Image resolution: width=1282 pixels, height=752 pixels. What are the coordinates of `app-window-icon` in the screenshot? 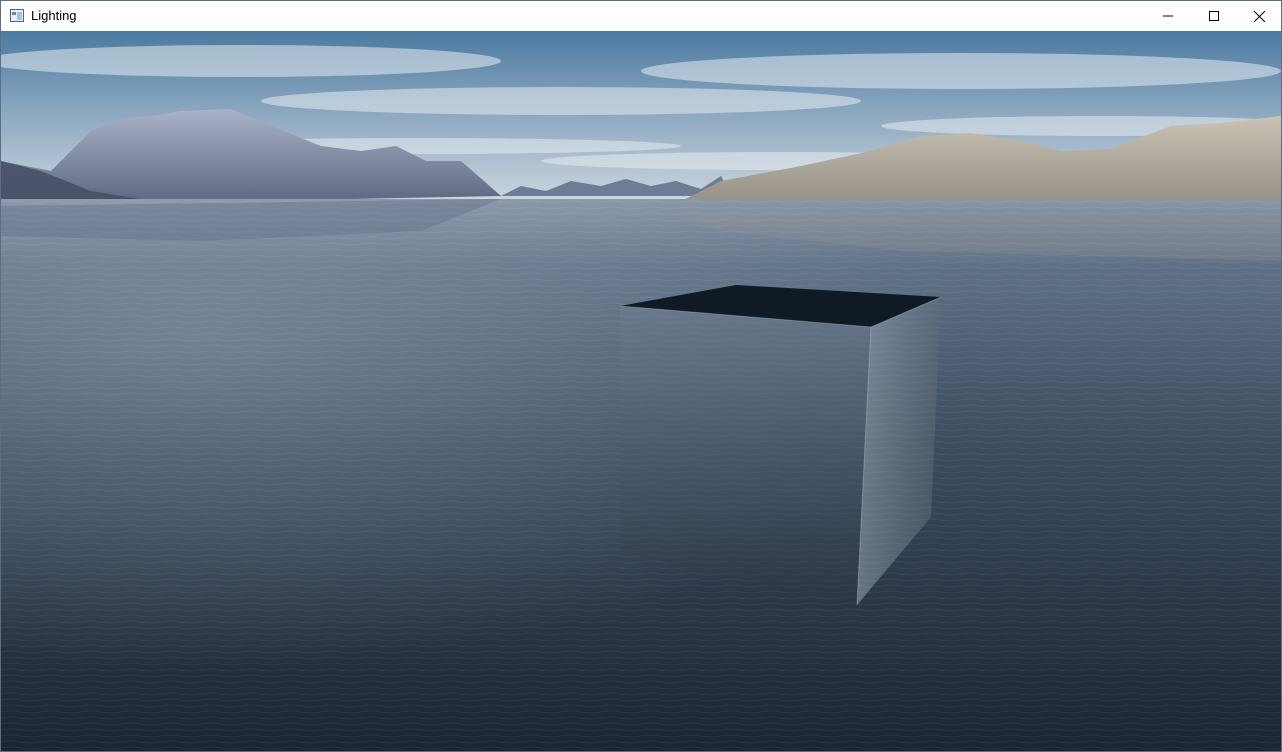 It's located at (17, 15).